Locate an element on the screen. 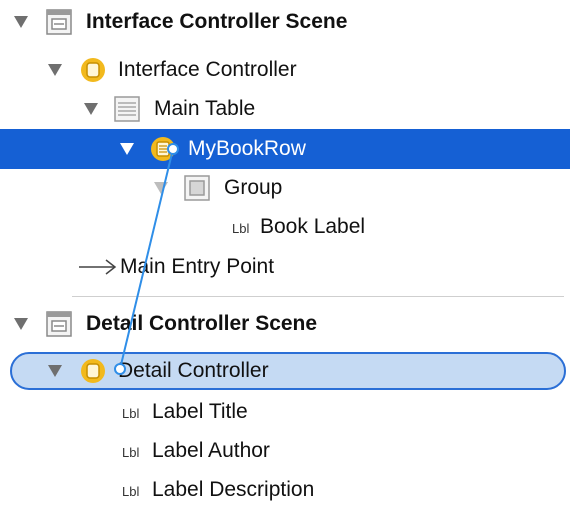 The width and height of the screenshot is (570, 509). tree-row-main-table: Main Table is located at coordinates (285, 109).